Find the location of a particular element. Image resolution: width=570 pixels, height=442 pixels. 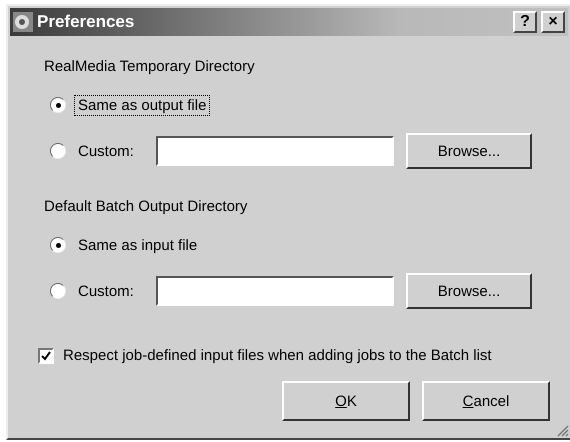

app-icon is located at coordinates (23, 22).